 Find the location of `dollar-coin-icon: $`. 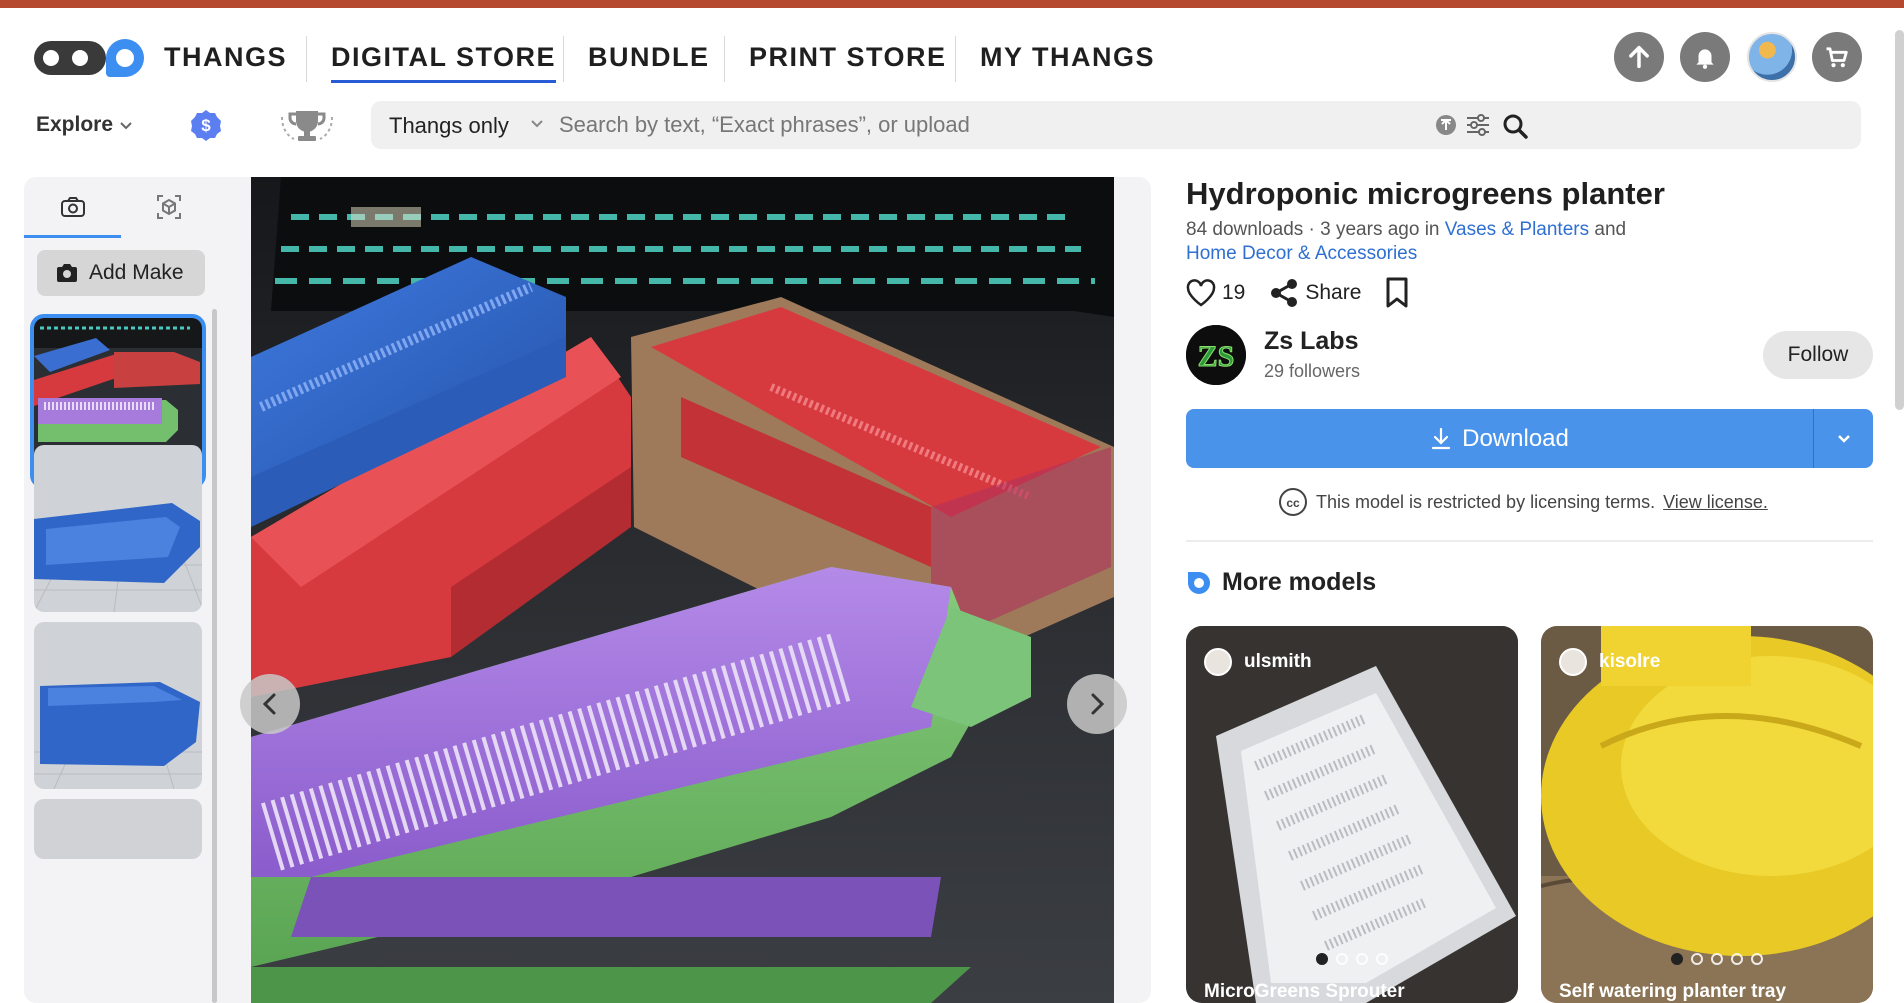

dollar-coin-icon: $ is located at coordinates (206, 125).